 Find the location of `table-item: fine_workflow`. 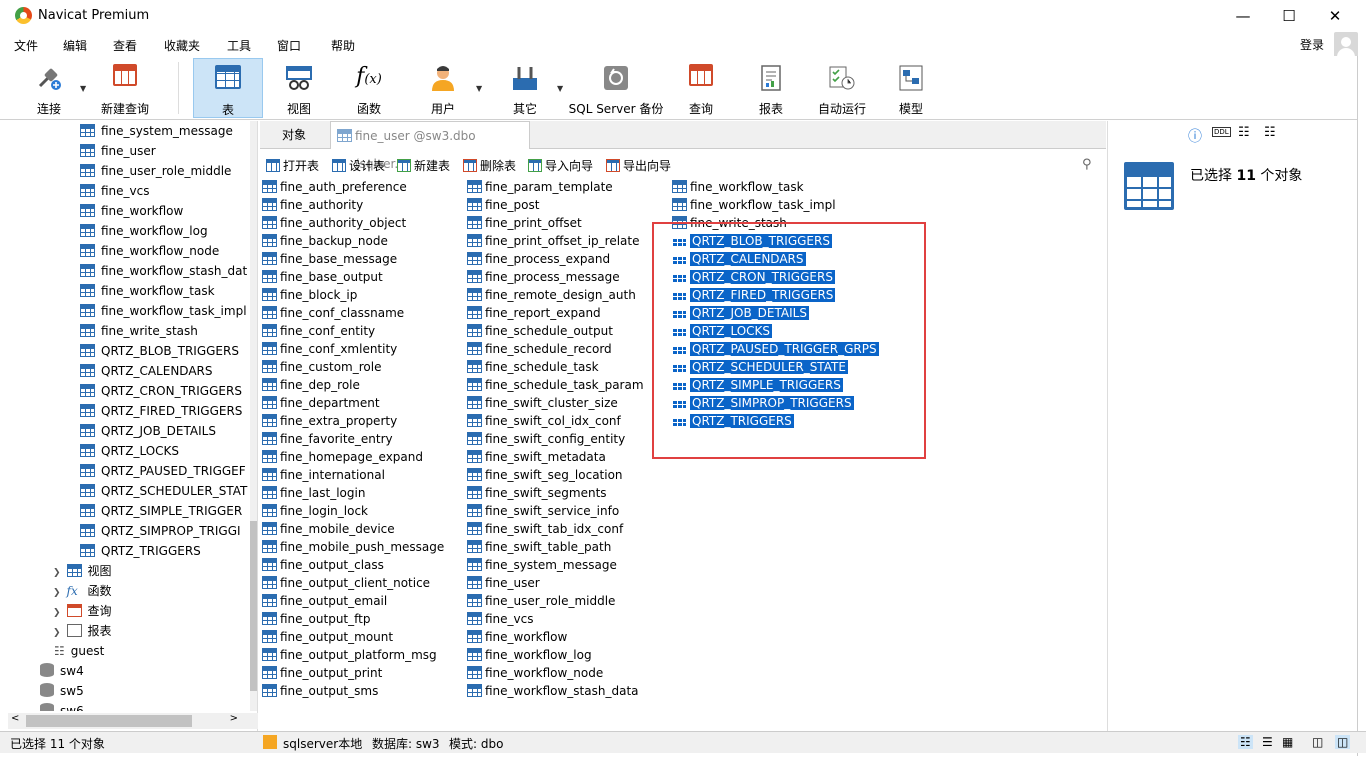

table-item: fine_workflow is located at coordinates (517, 637).